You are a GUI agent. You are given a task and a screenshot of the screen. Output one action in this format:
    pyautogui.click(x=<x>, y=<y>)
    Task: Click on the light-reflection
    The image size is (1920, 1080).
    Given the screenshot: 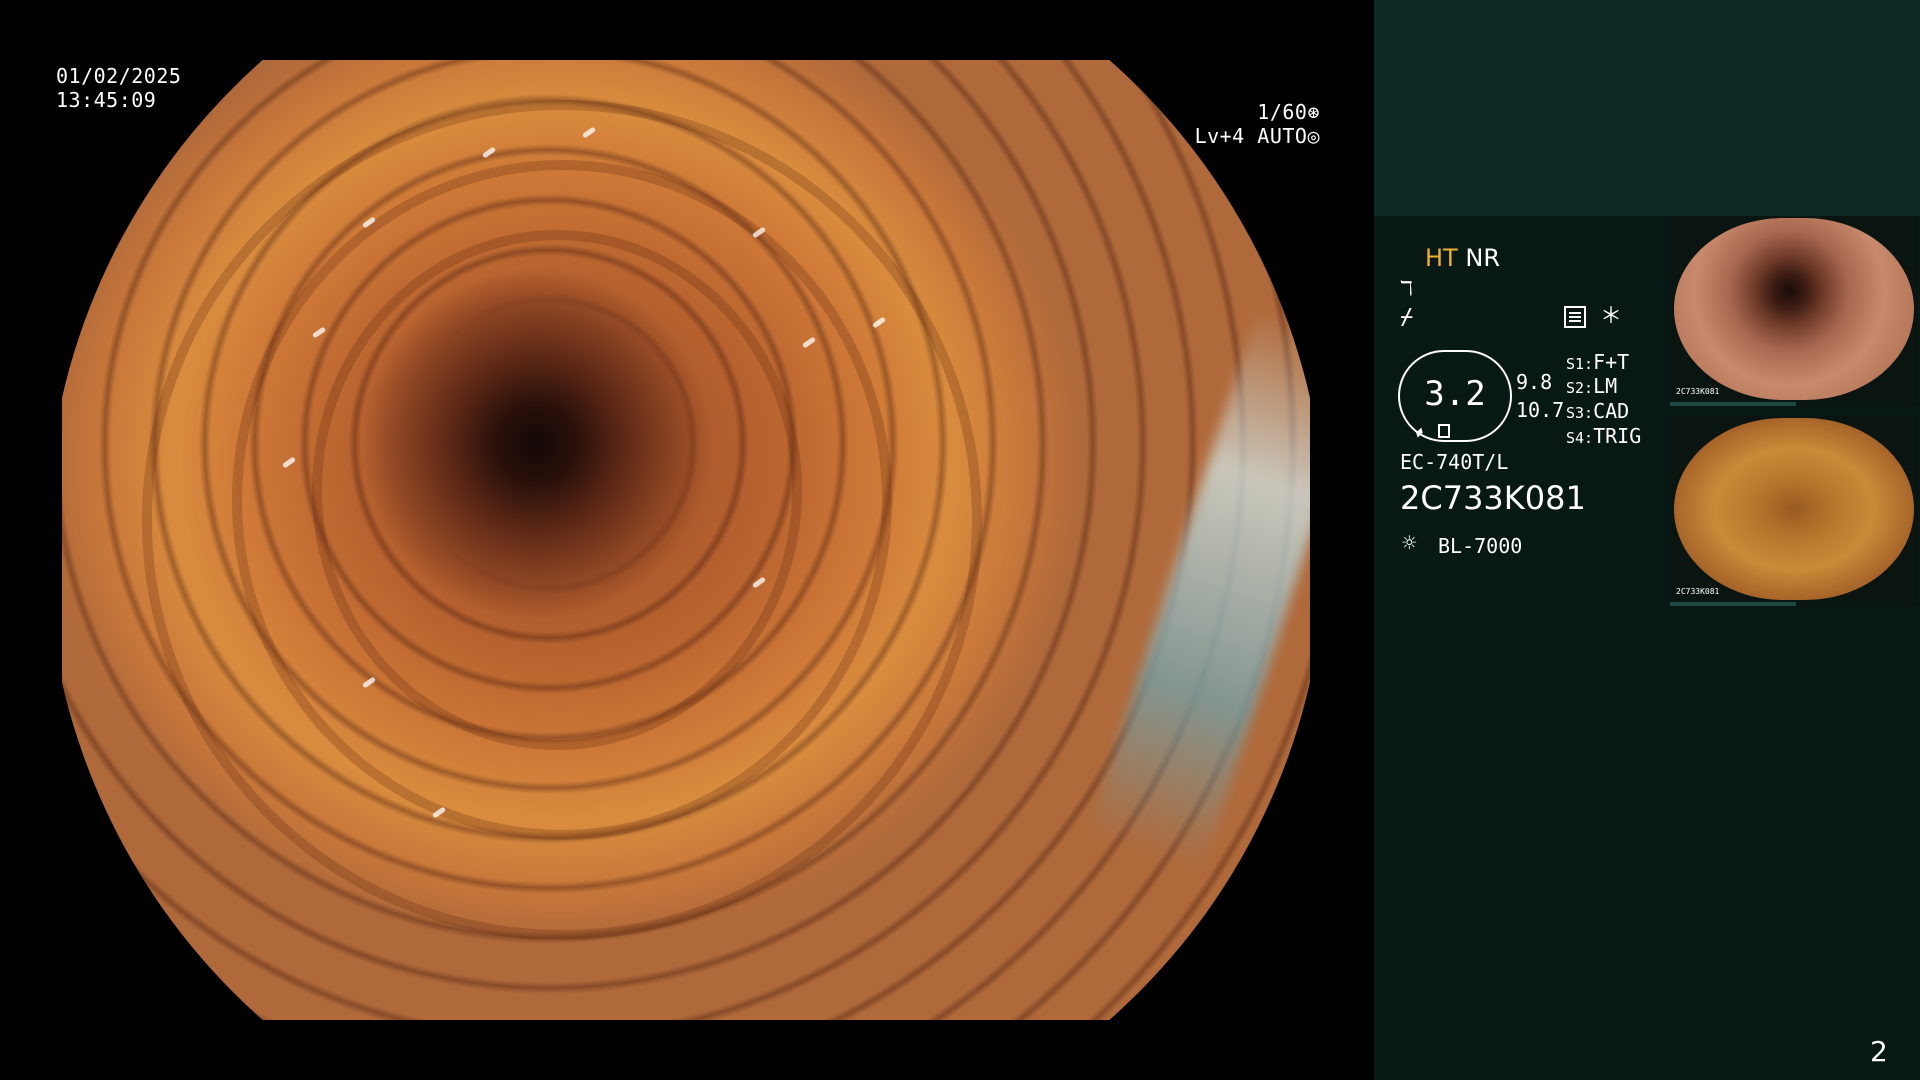 What is the action you would take?
    pyautogui.click(x=1198, y=590)
    